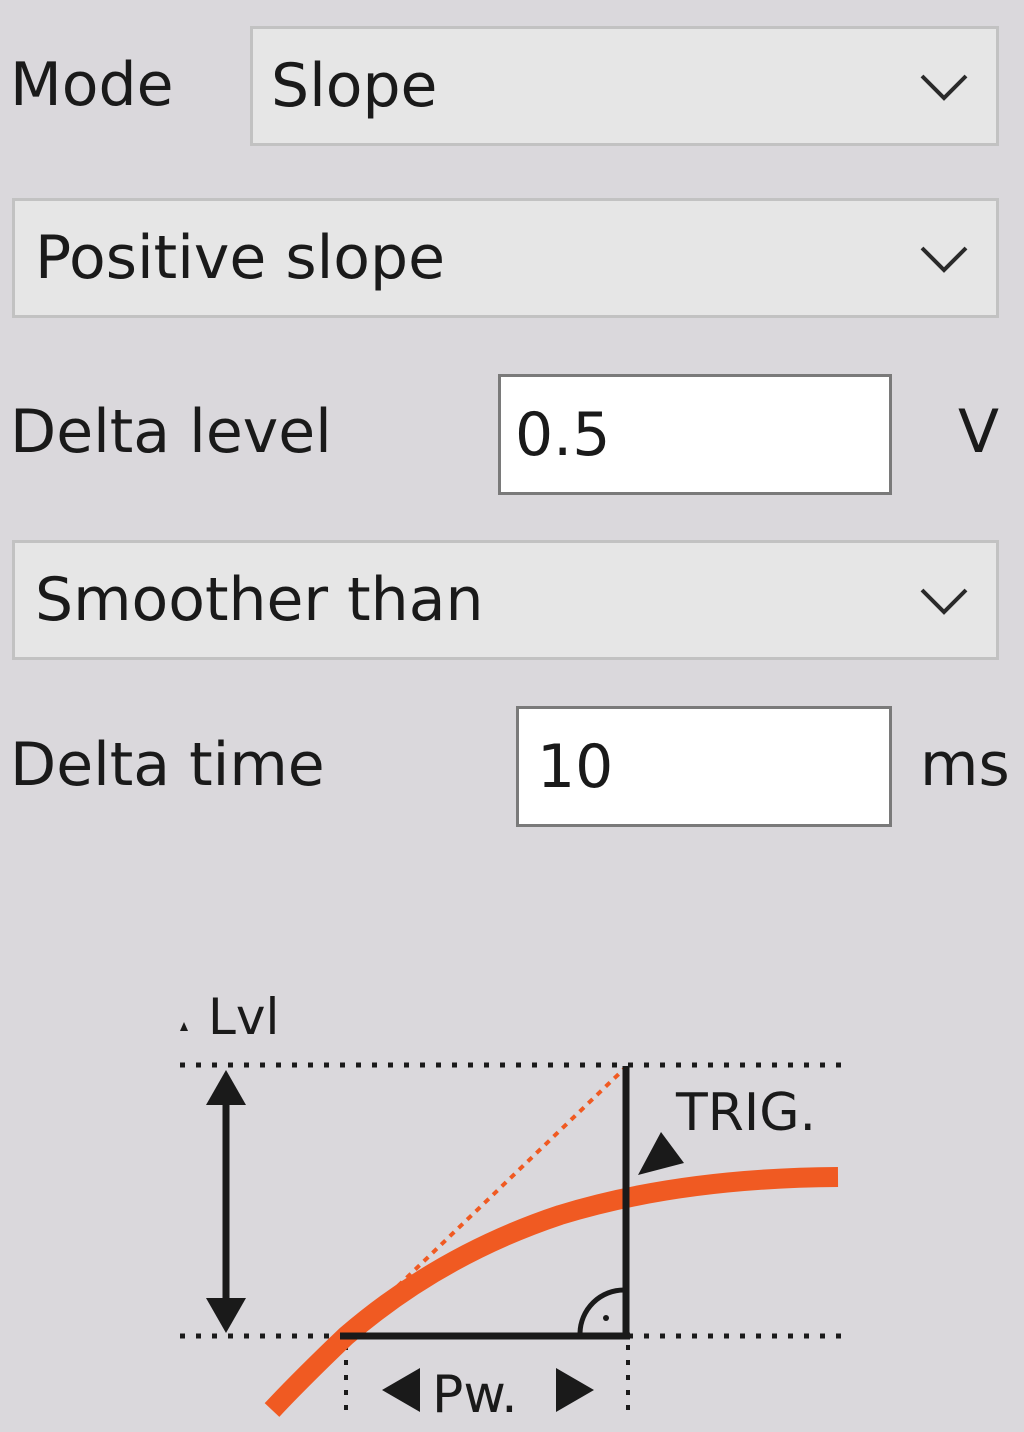  Describe the element at coordinates (259, 600) in the screenshot. I see `comparison-value: Smoother than` at that location.